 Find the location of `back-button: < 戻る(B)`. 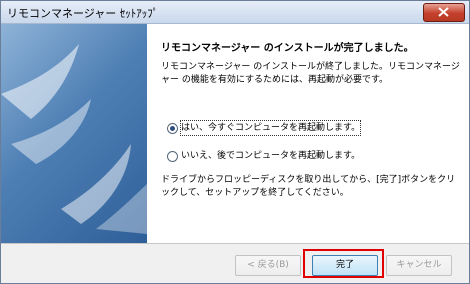

back-button: < 戻る(B) is located at coordinates (268, 265).